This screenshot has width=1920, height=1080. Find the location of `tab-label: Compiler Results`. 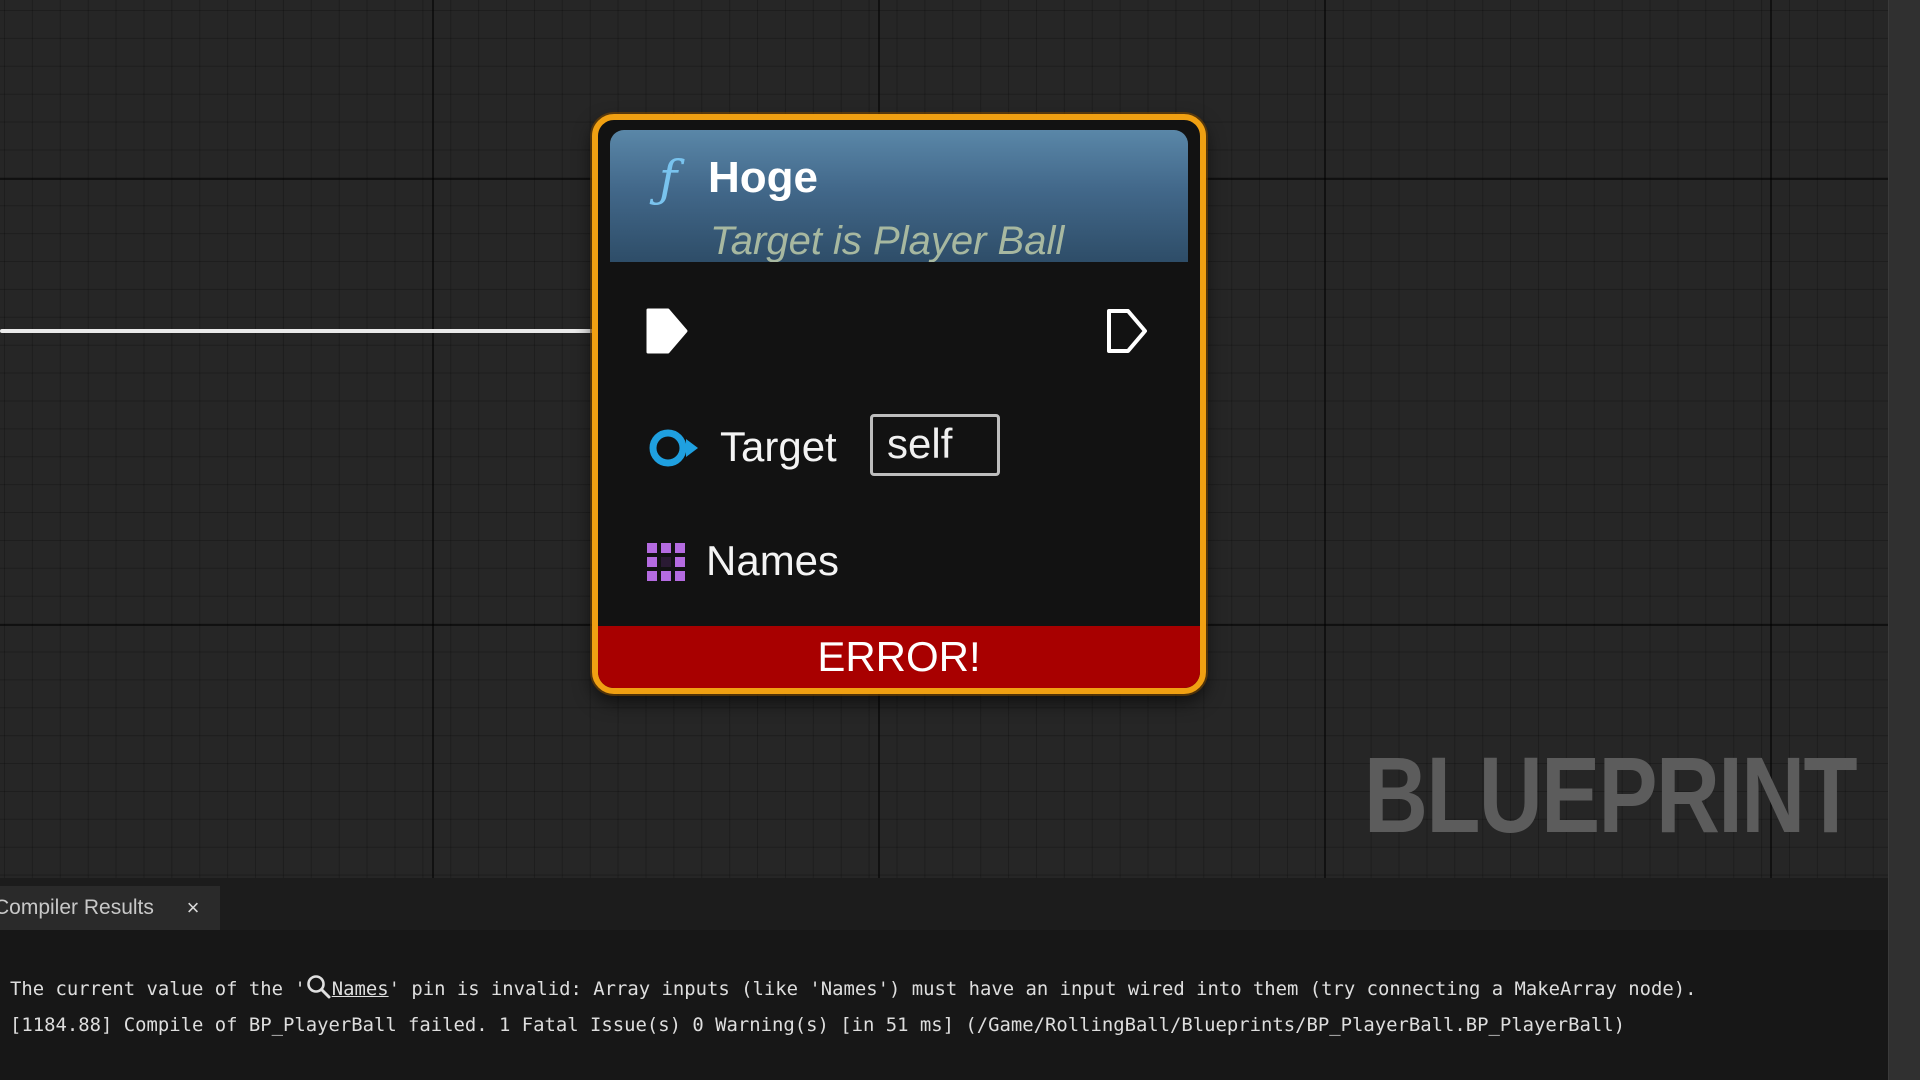

tab-label: Compiler Results is located at coordinates (77, 907).